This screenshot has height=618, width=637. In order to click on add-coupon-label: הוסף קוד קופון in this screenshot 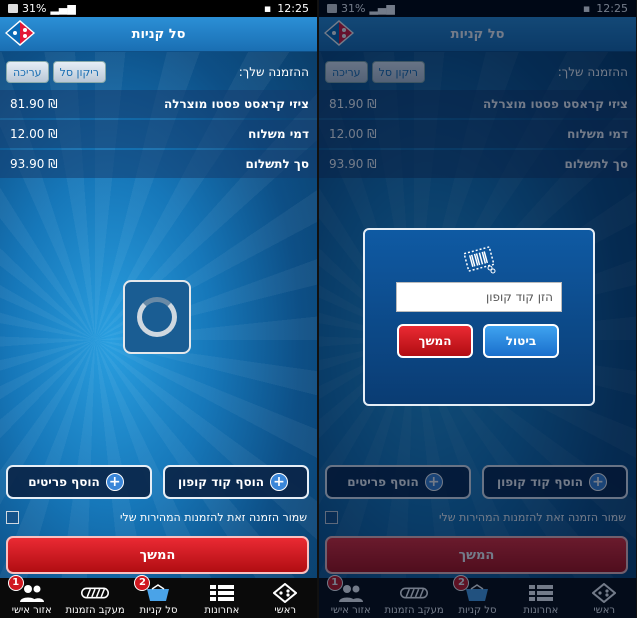, I will do `click(221, 482)`.